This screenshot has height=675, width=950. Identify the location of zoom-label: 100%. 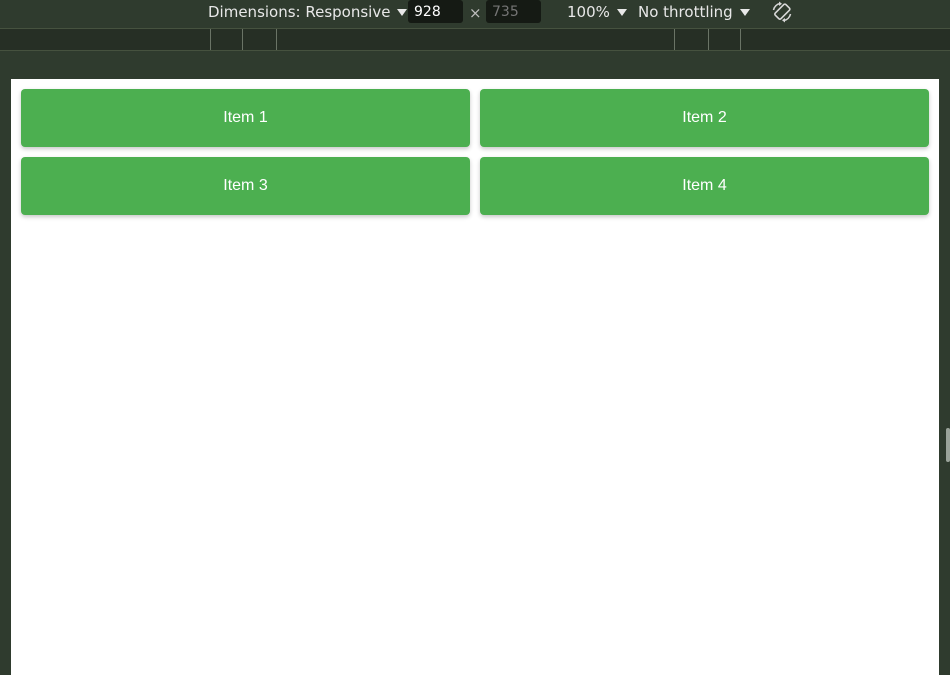
(588, 12).